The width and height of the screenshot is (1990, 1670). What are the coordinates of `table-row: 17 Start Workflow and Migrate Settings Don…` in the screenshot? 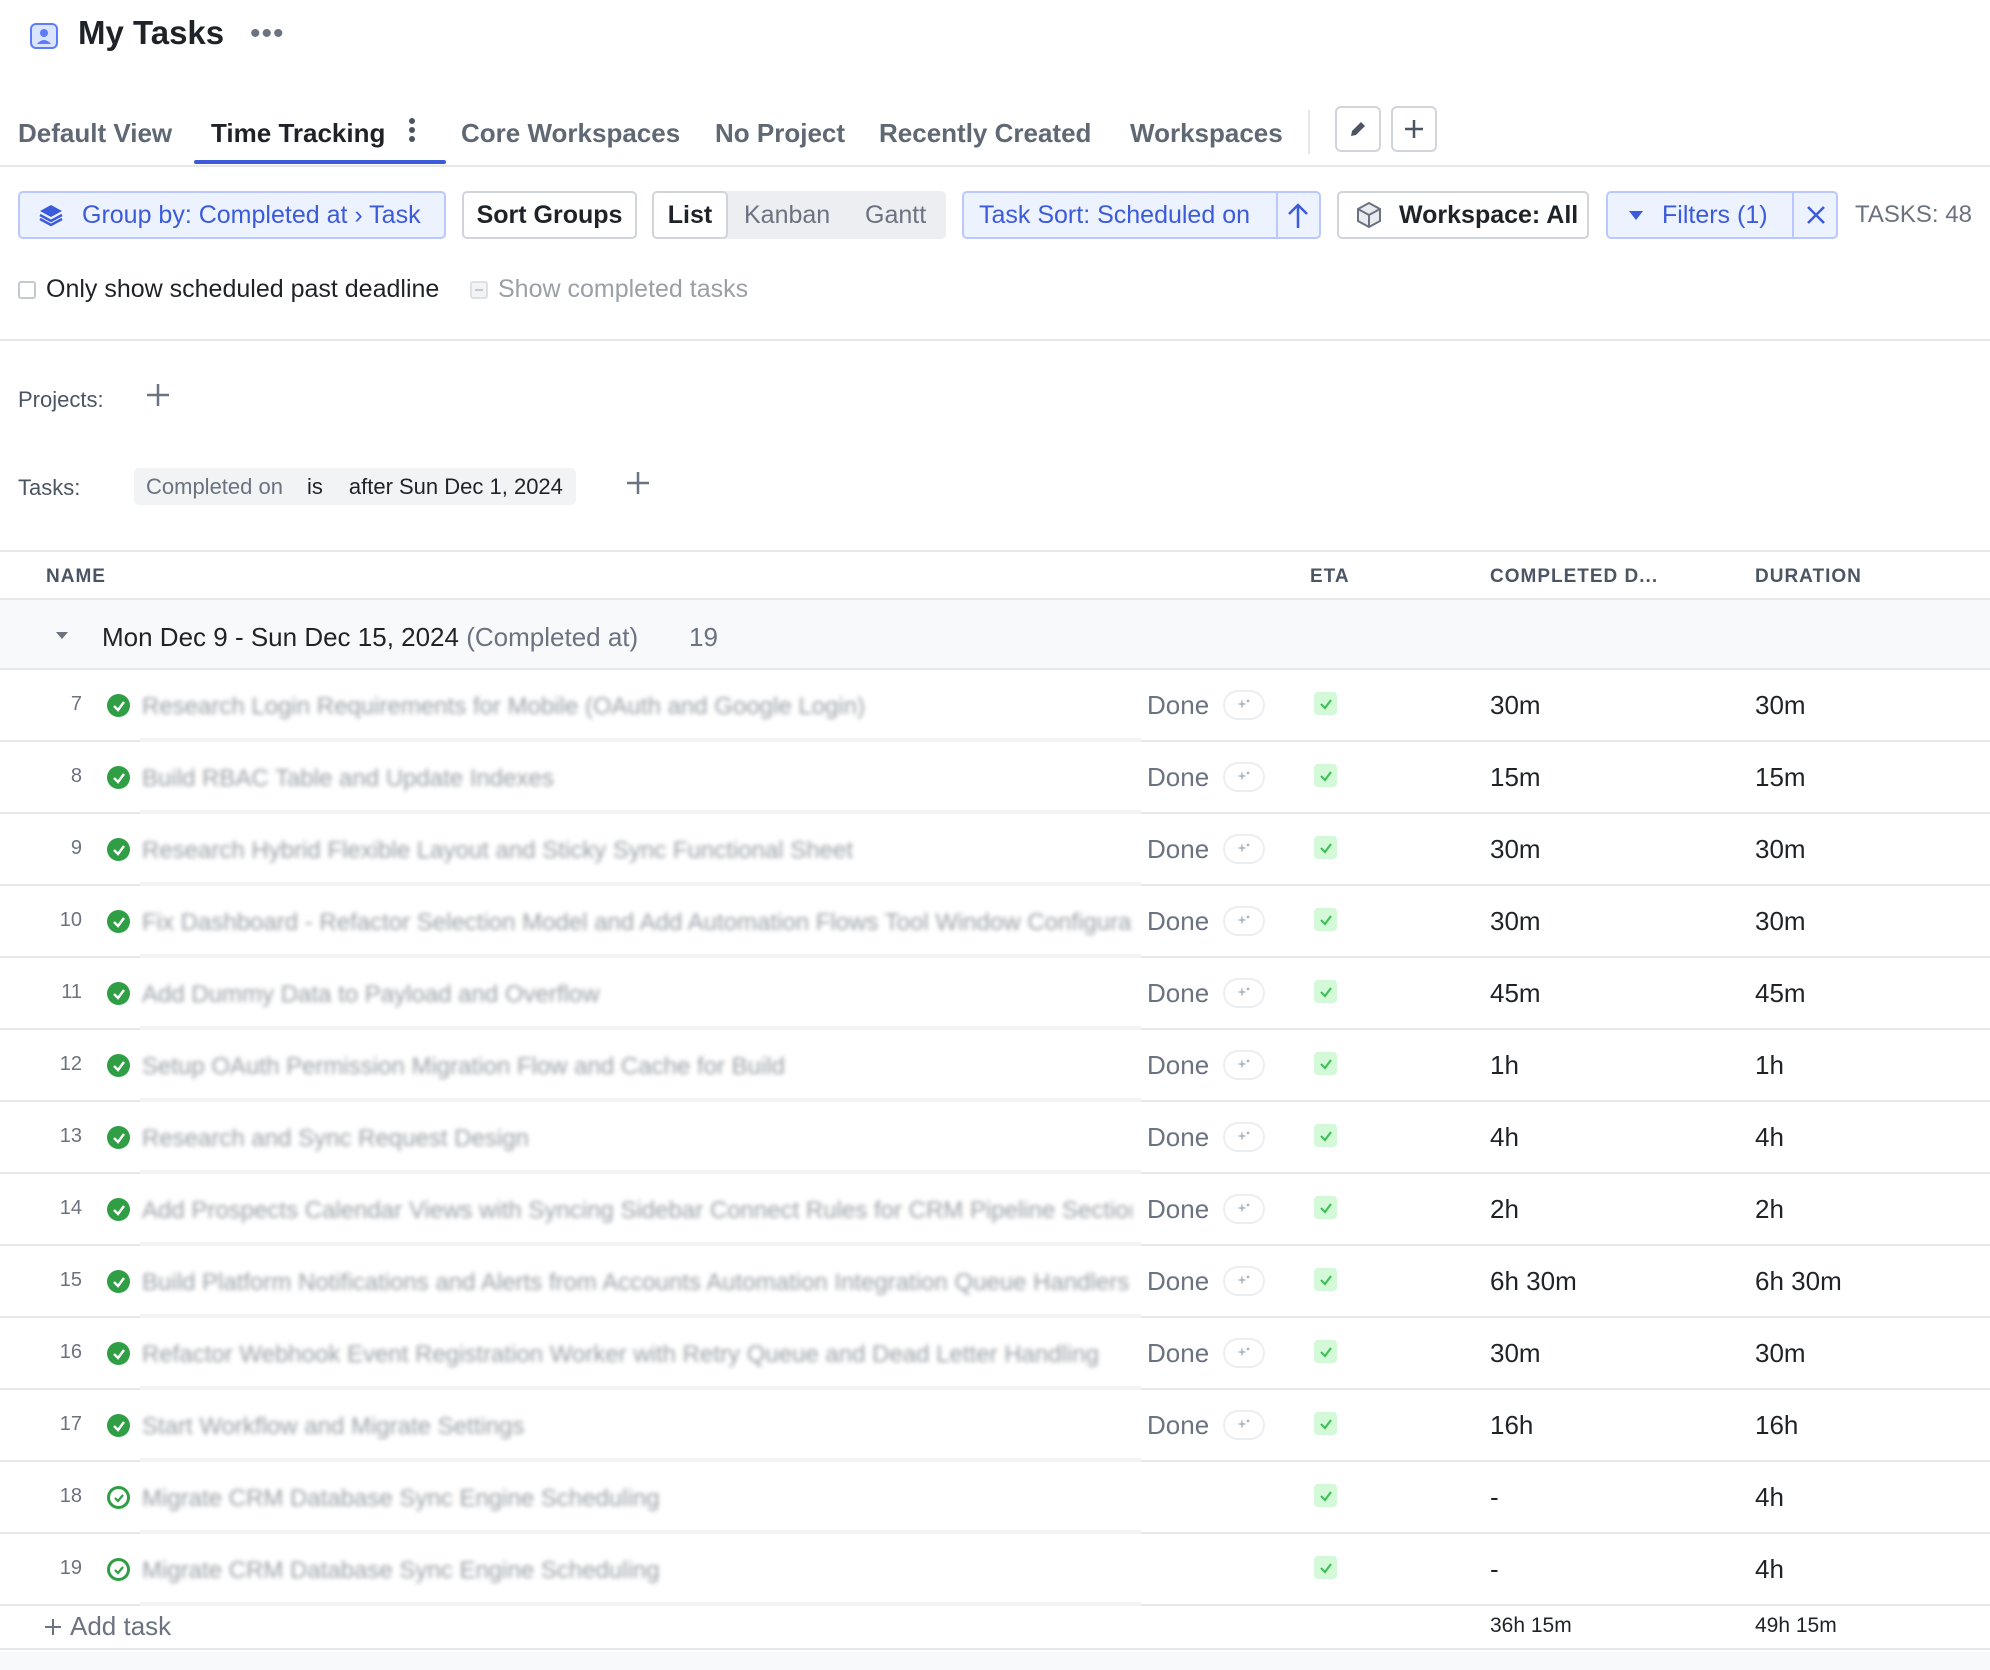 It's located at (995, 1426).